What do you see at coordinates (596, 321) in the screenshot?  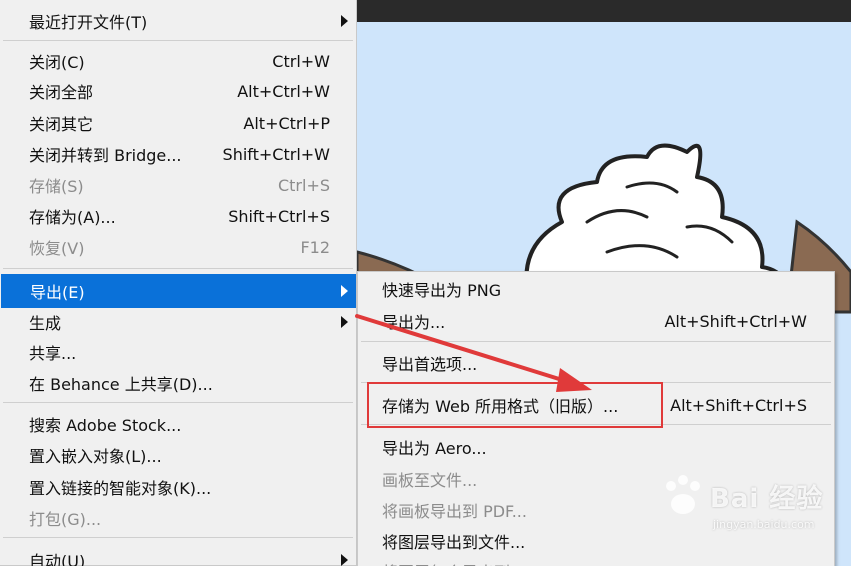 I see `export-menu-item: 导出为... Alt+Shift+Ctrl+W` at bounding box center [596, 321].